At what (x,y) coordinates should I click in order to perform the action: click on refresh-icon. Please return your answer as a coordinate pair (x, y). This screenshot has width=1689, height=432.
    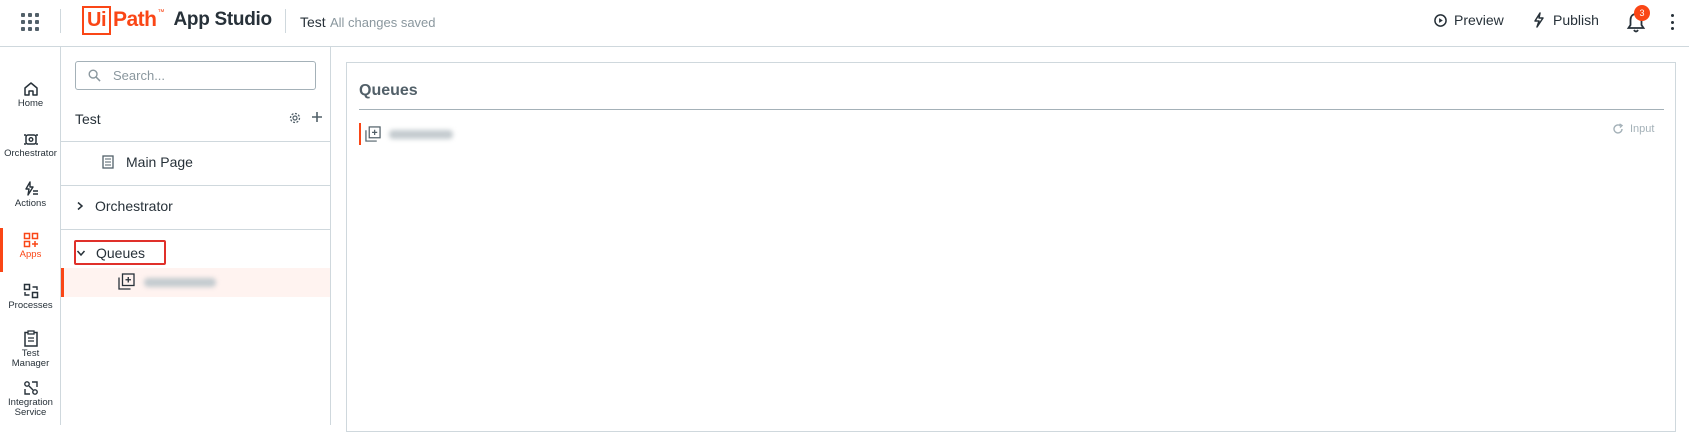
    Looking at the image, I should click on (1618, 128).